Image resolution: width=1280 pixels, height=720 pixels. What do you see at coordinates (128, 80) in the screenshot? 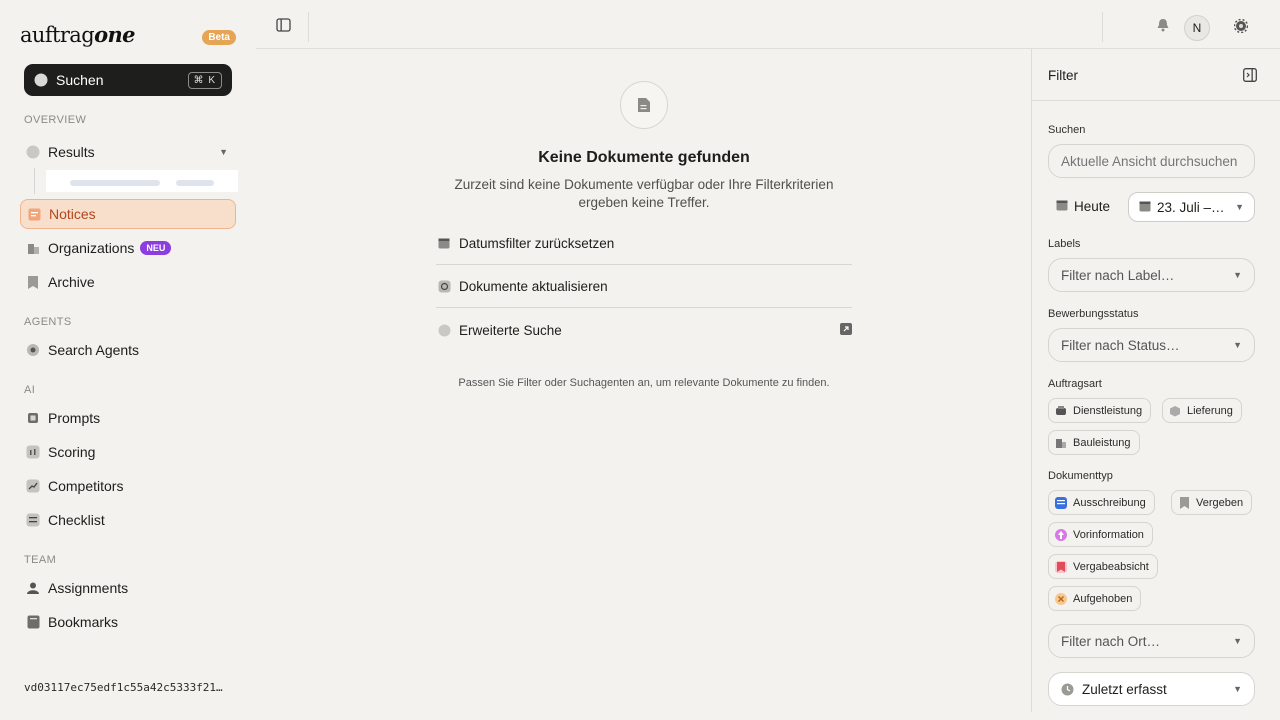
I see `global-search-button: Suchen ⌘ K` at bounding box center [128, 80].